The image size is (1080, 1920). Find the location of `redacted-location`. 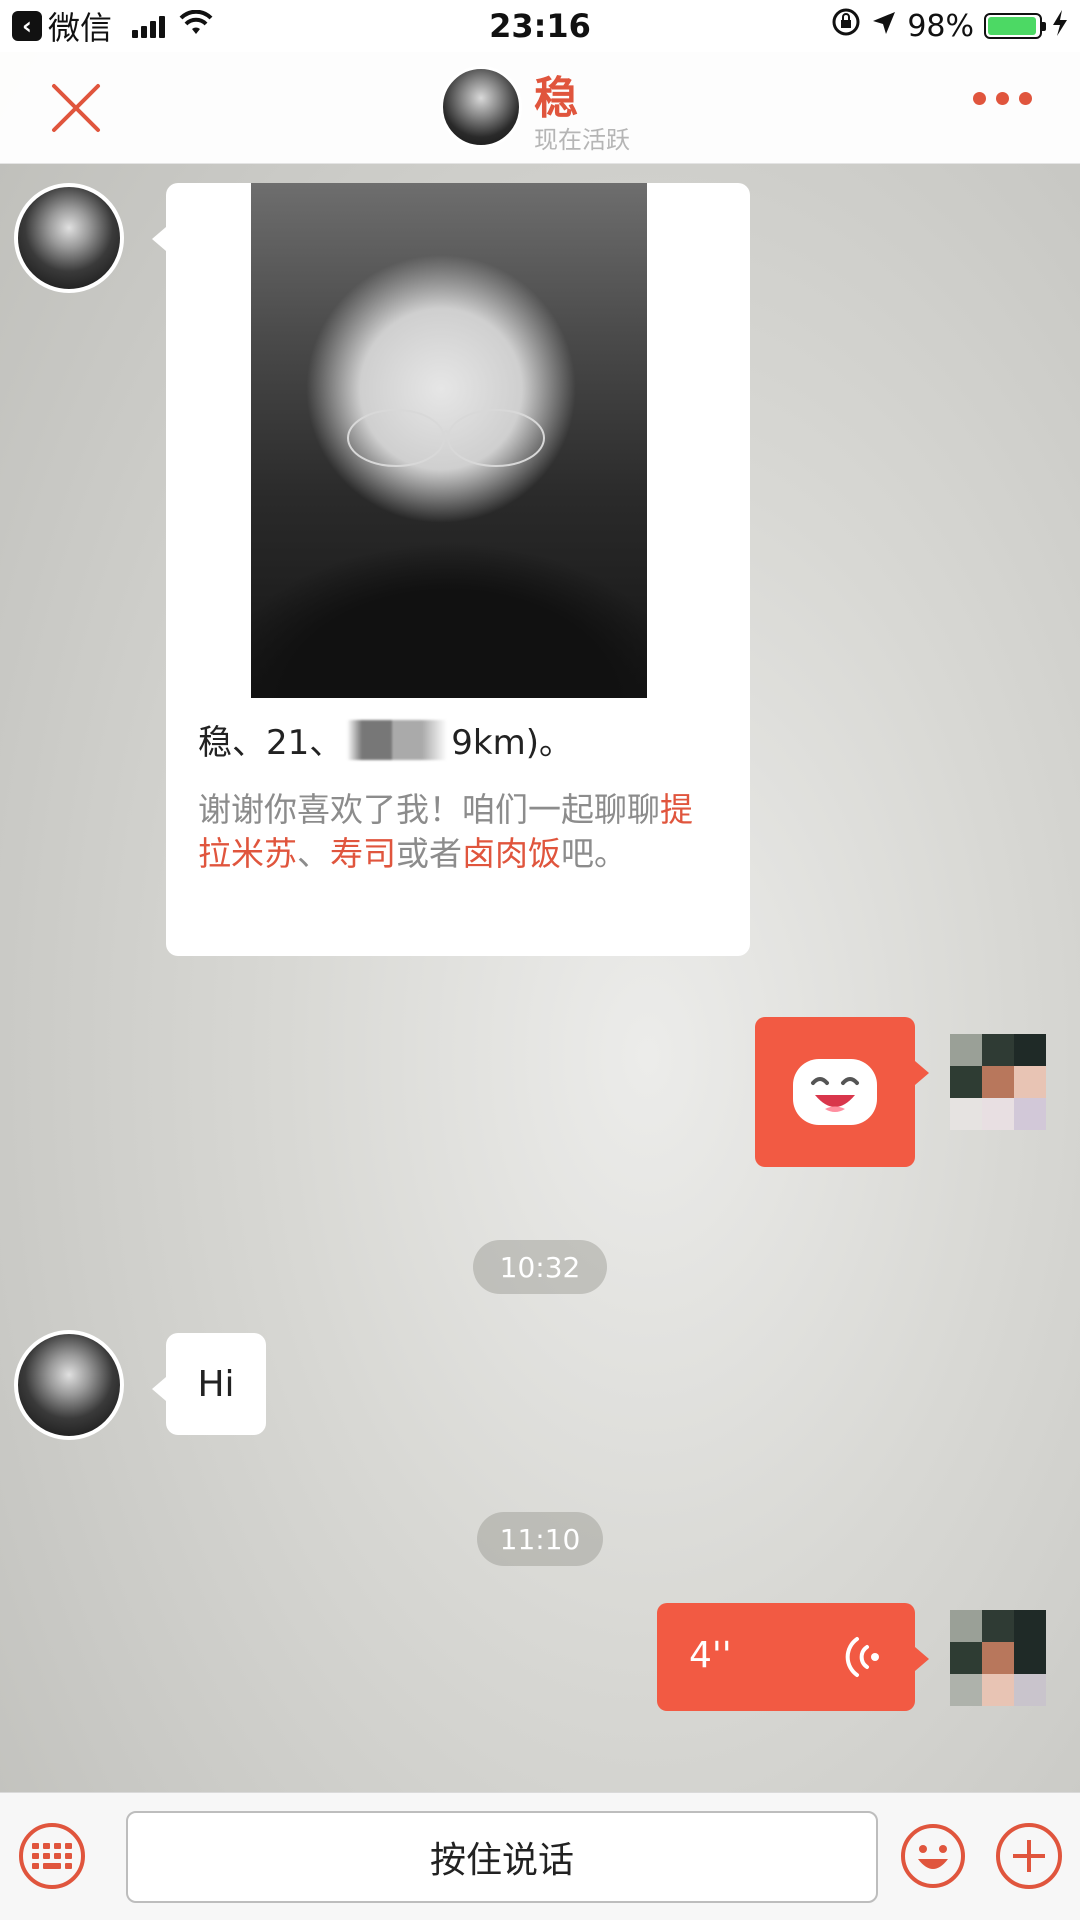

redacted-location is located at coordinates (397, 739).